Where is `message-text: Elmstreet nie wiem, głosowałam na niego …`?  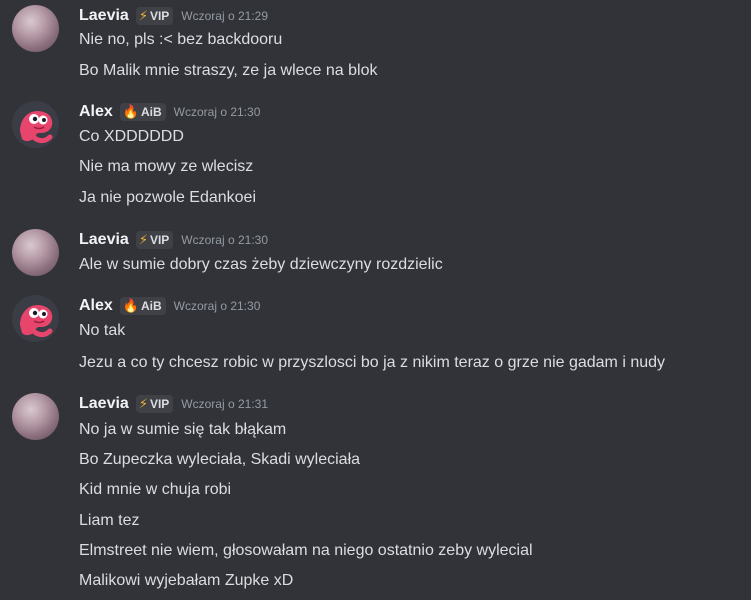
message-text: Elmstreet nie wiem, głosowałam na niego … is located at coordinates (306, 550).